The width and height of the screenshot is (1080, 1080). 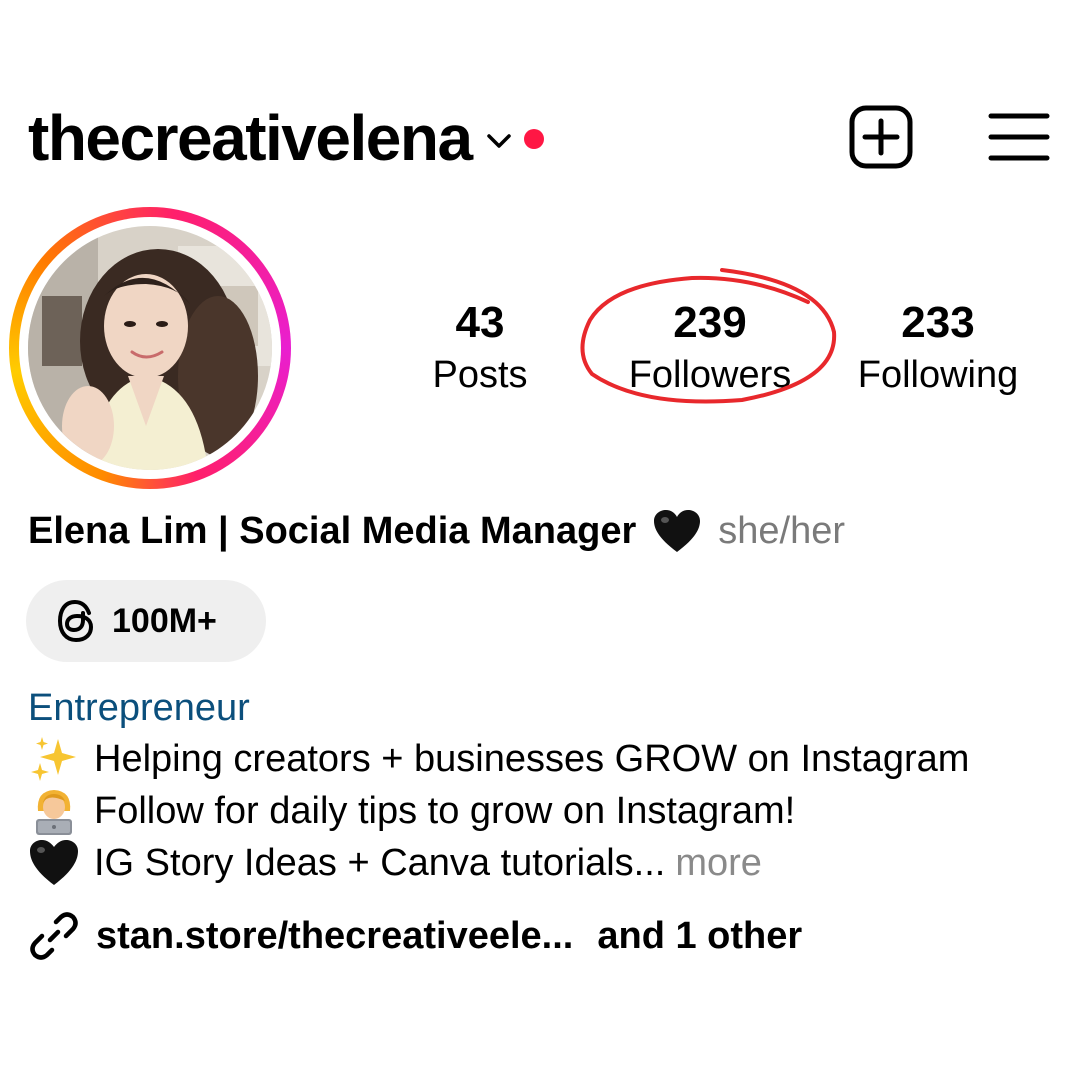 I want to click on story-ring, so click(x=150, y=348).